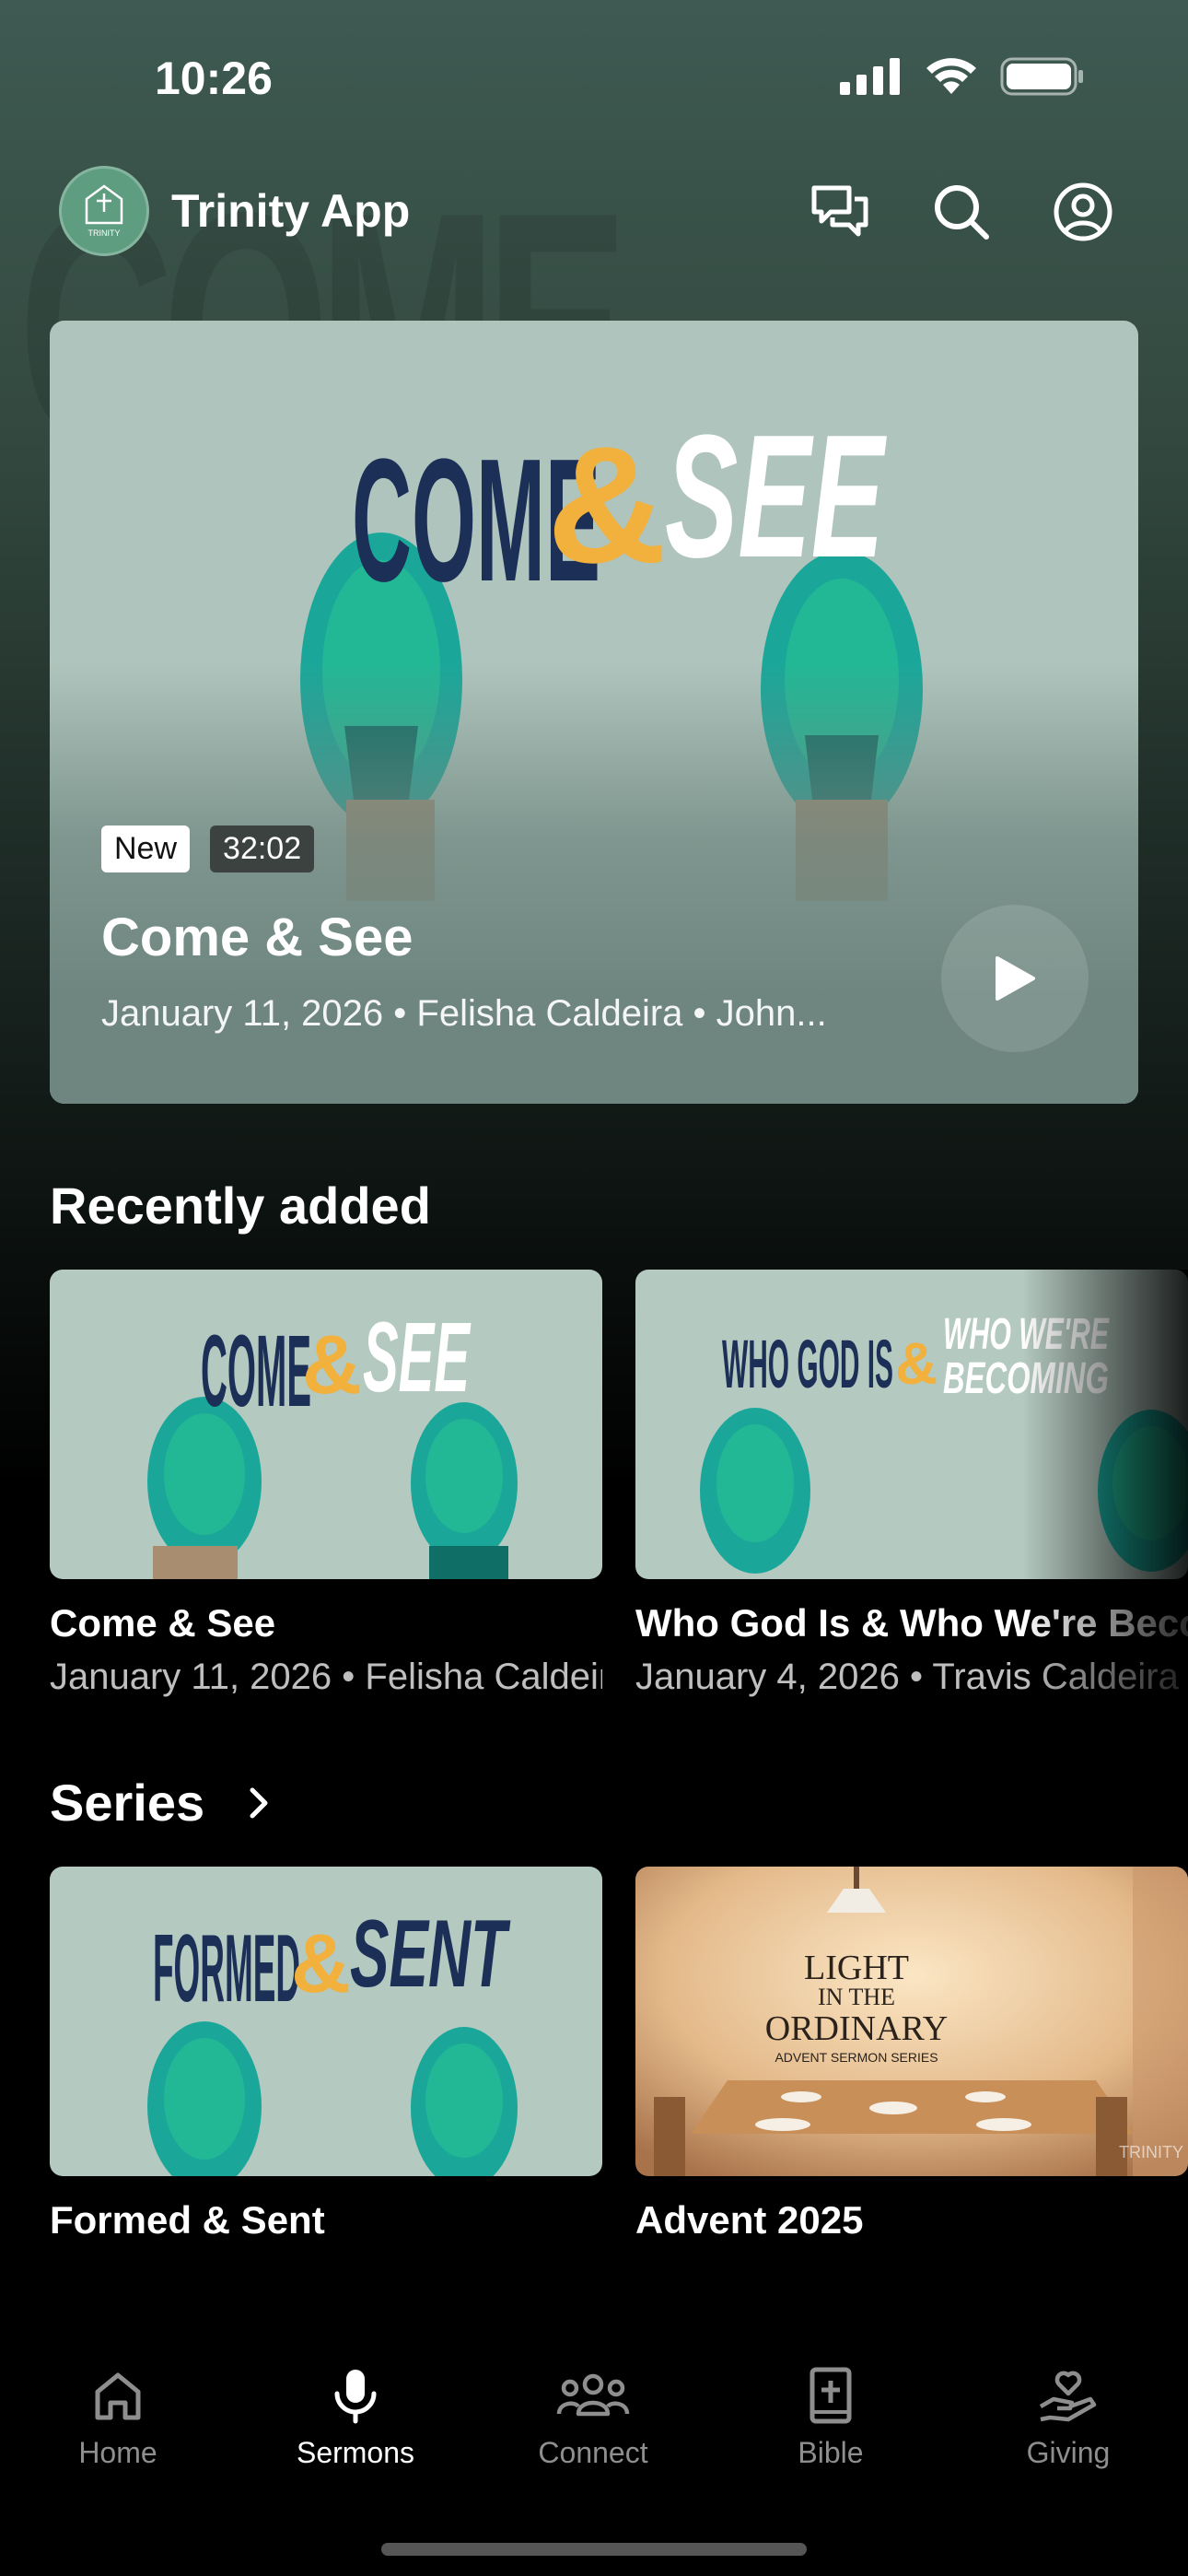 The height and width of the screenshot is (2576, 1188). What do you see at coordinates (118, 2396) in the screenshot?
I see `home-icon` at bounding box center [118, 2396].